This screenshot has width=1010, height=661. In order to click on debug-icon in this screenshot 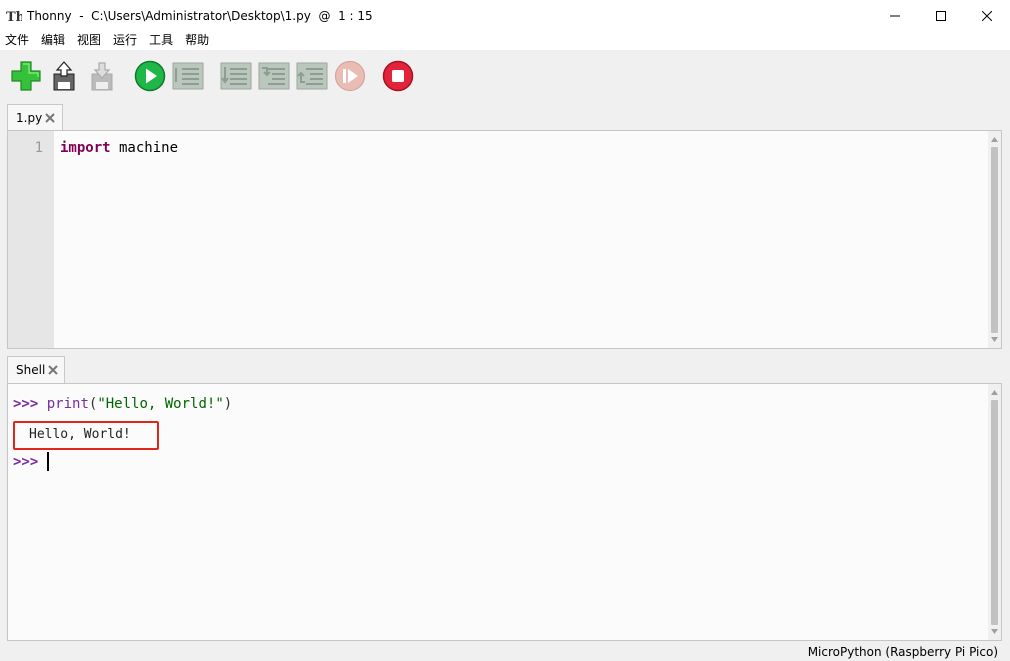, I will do `click(188, 76)`.